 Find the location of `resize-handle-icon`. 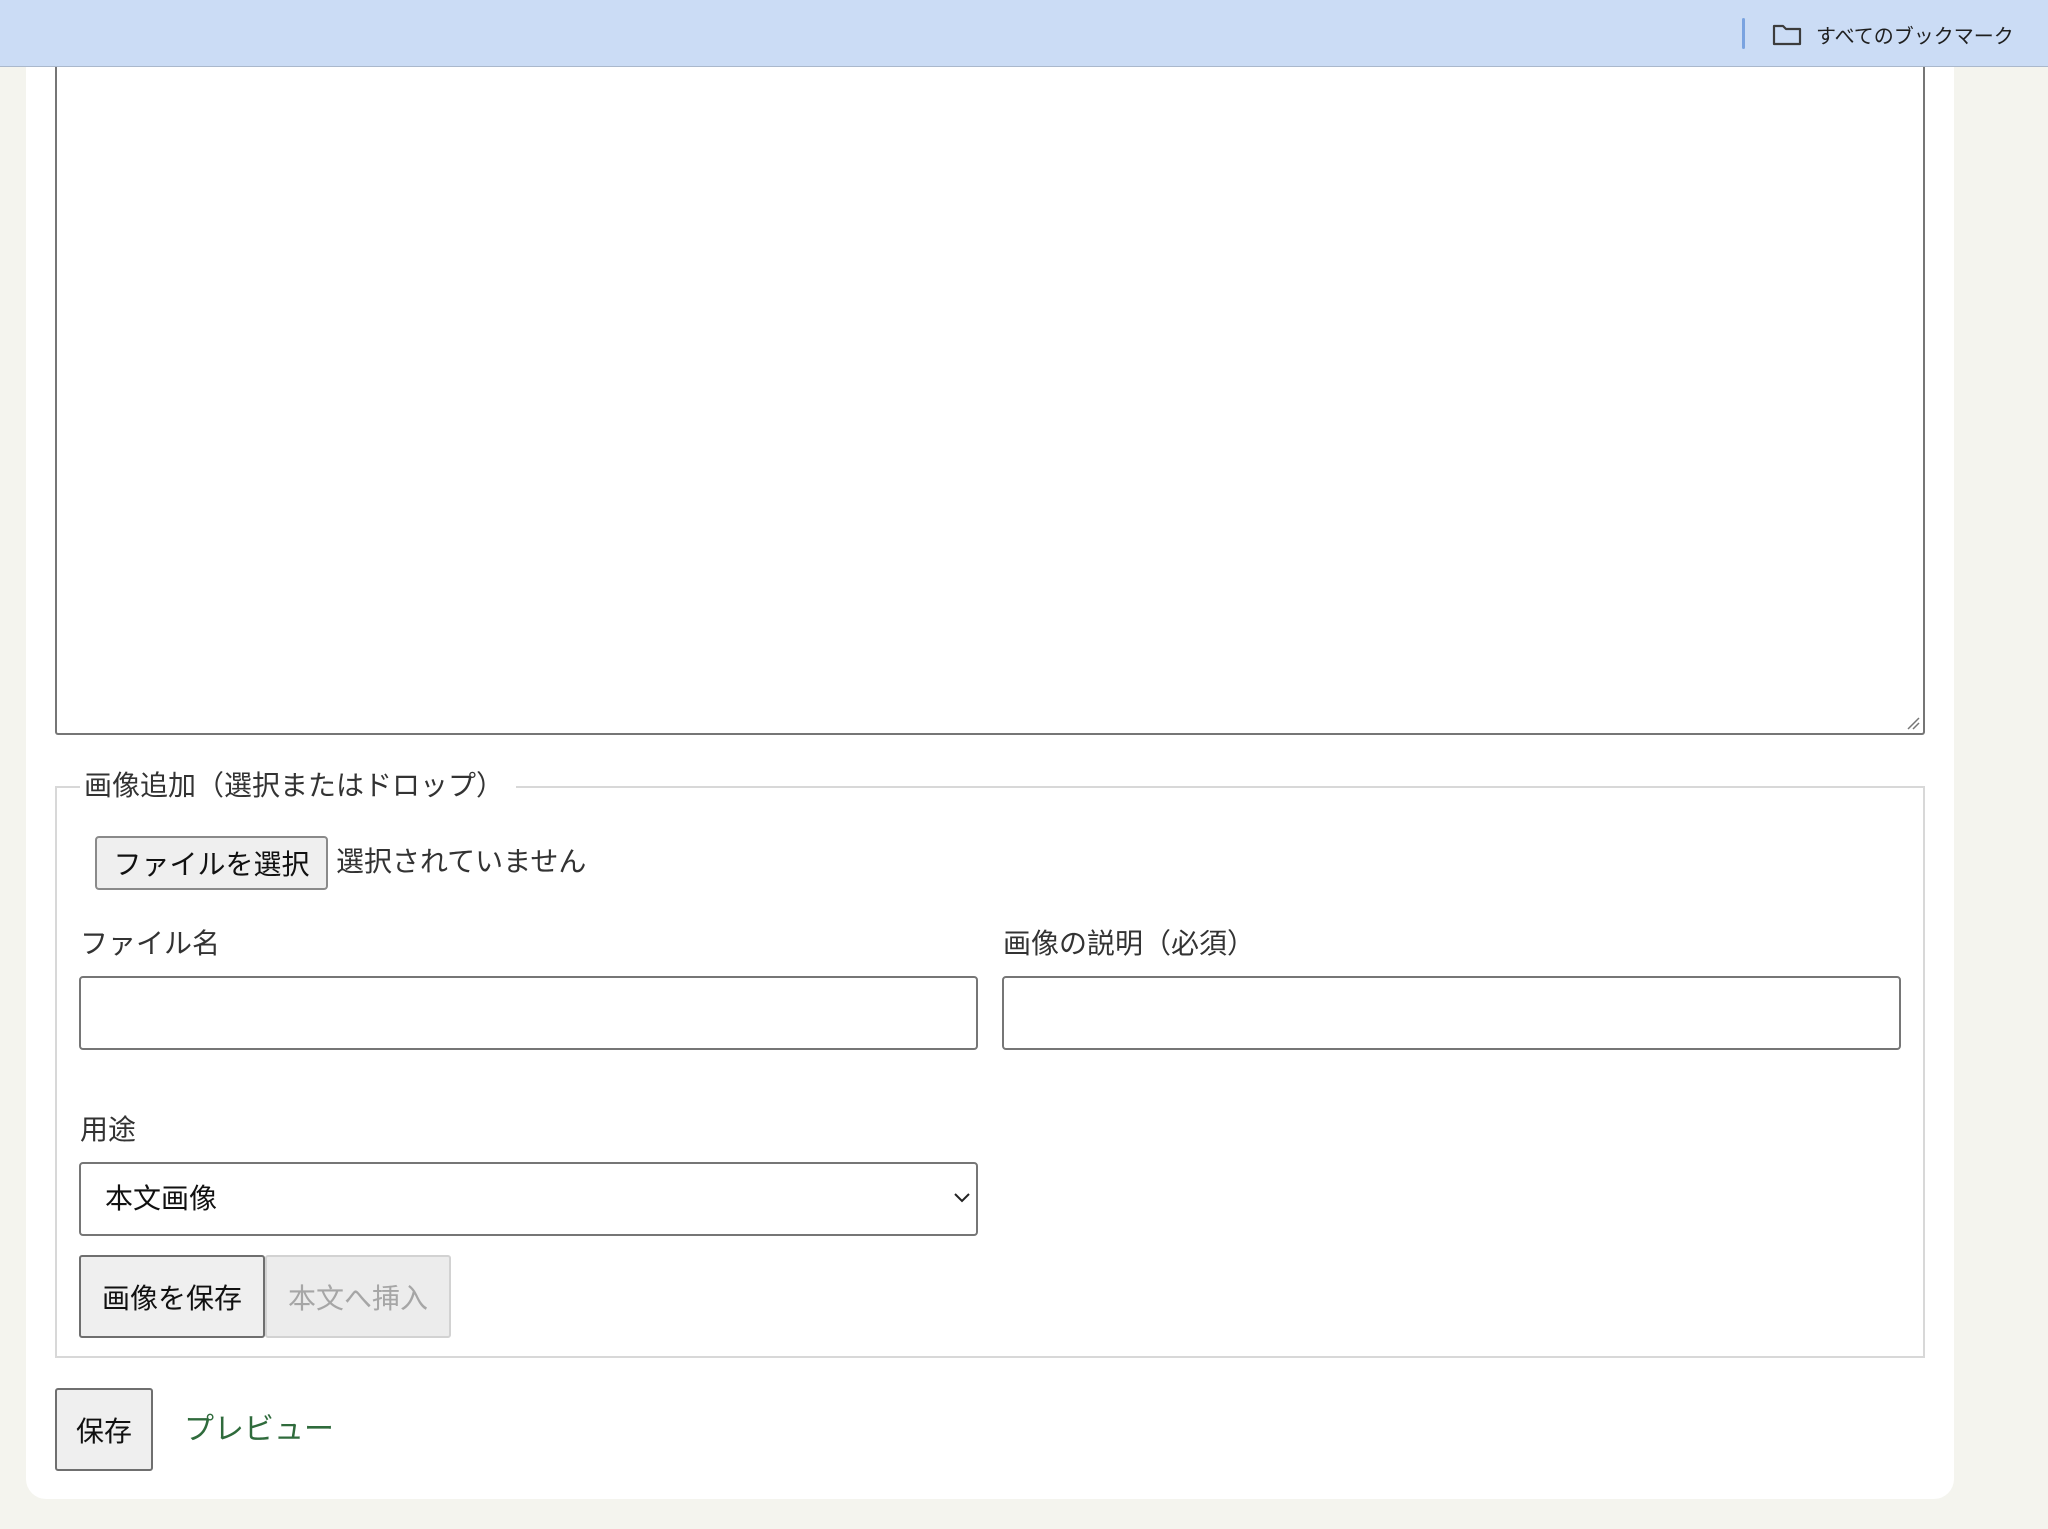

resize-handle-icon is located at coordinates (1913, 723).